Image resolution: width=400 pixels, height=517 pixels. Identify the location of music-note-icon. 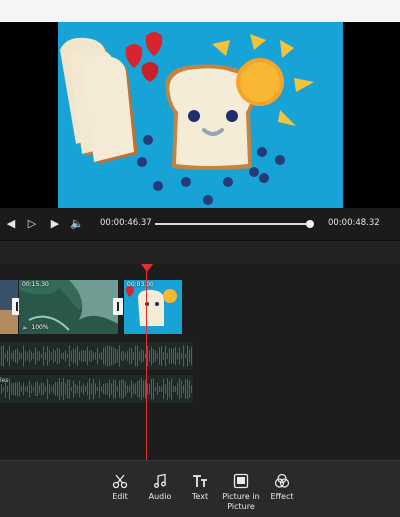
(160, 480).